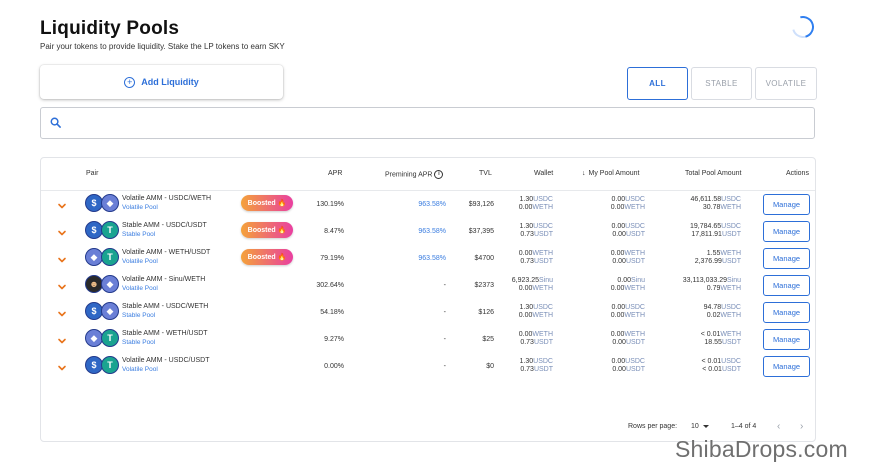 This screenshot has width=875, height=475. Describe the element at coordinates (706, 226) in the screenshot. I see `total-pool-amount: 19,784.65` at that location.